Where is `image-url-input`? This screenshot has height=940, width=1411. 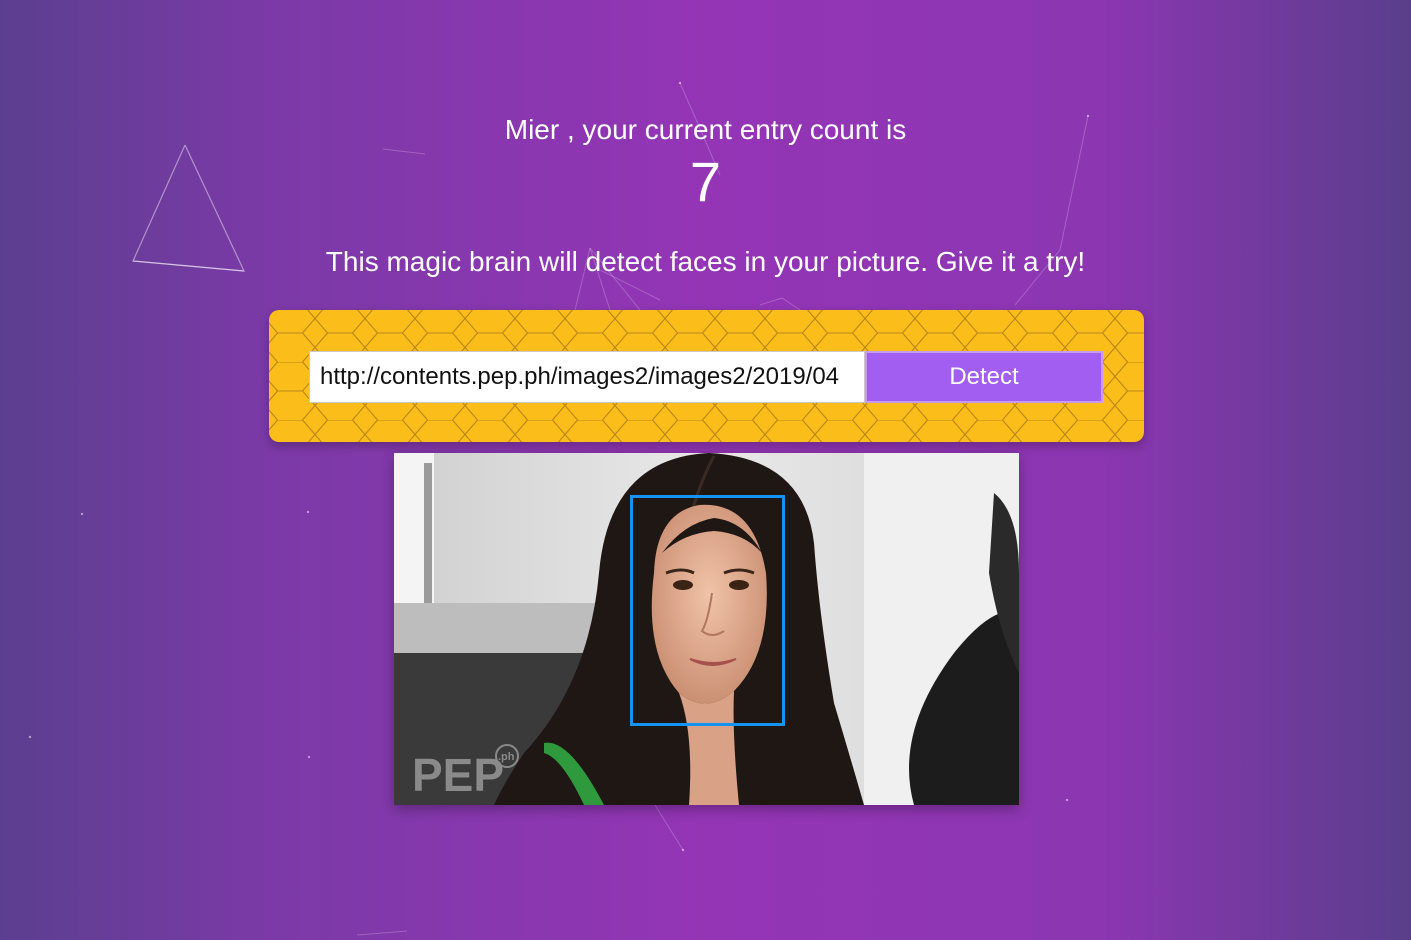
image-url-input is located at coordinates (587, 377).